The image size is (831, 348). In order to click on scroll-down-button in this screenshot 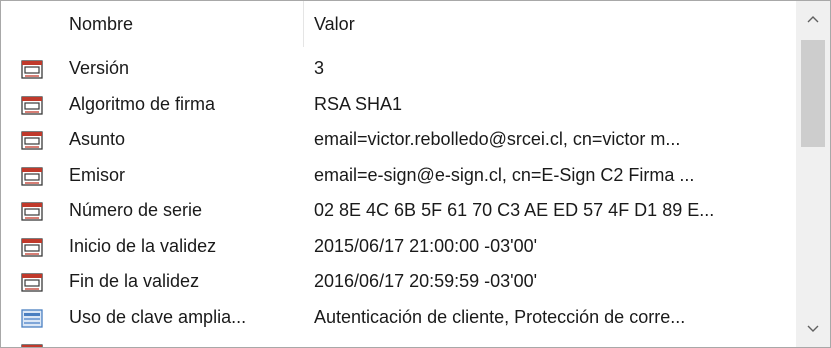, I will do `click(813, 329)`.